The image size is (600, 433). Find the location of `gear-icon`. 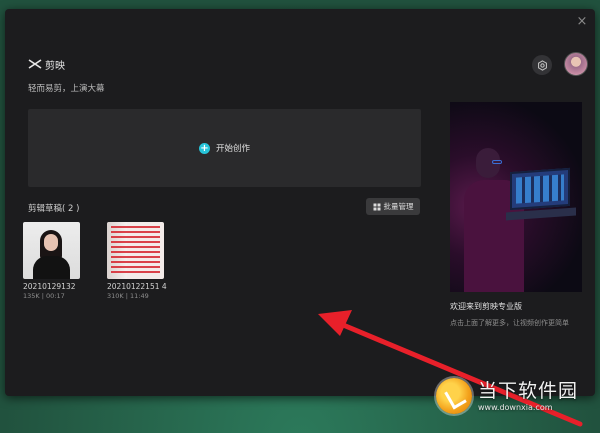

gear-icon is located at coordinates (542, 65).